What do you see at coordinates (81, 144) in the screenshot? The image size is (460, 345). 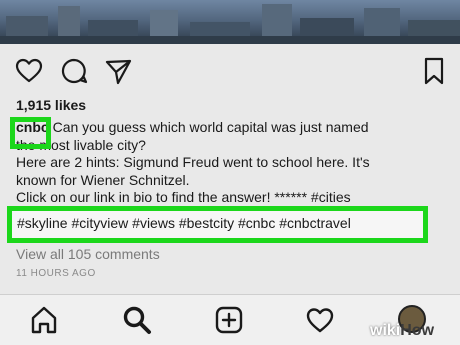 I see `caption-text: the most livable city?` at bounding box center [81, 144].